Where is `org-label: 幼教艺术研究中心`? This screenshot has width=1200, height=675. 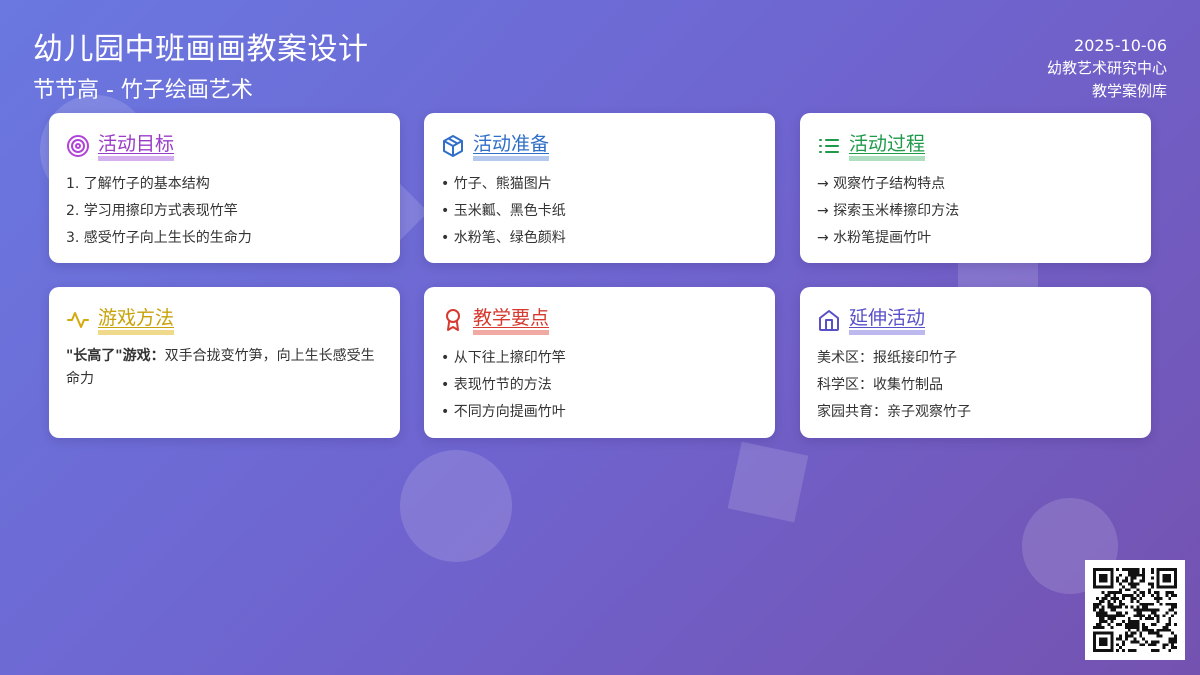
org-label: 幼教艺术研究中心 is located at coordinates (1106, 68).